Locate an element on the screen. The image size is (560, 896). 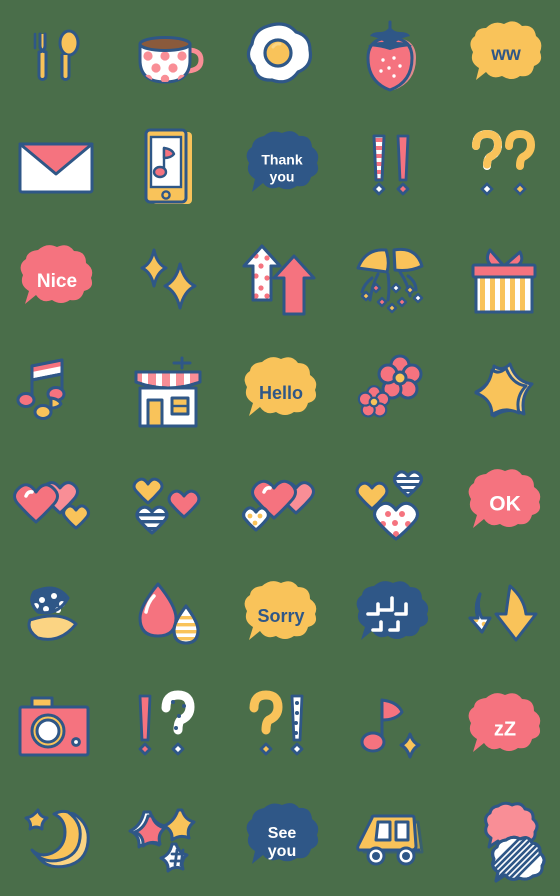
shop-house-icon is located at coordinates (168, 392).